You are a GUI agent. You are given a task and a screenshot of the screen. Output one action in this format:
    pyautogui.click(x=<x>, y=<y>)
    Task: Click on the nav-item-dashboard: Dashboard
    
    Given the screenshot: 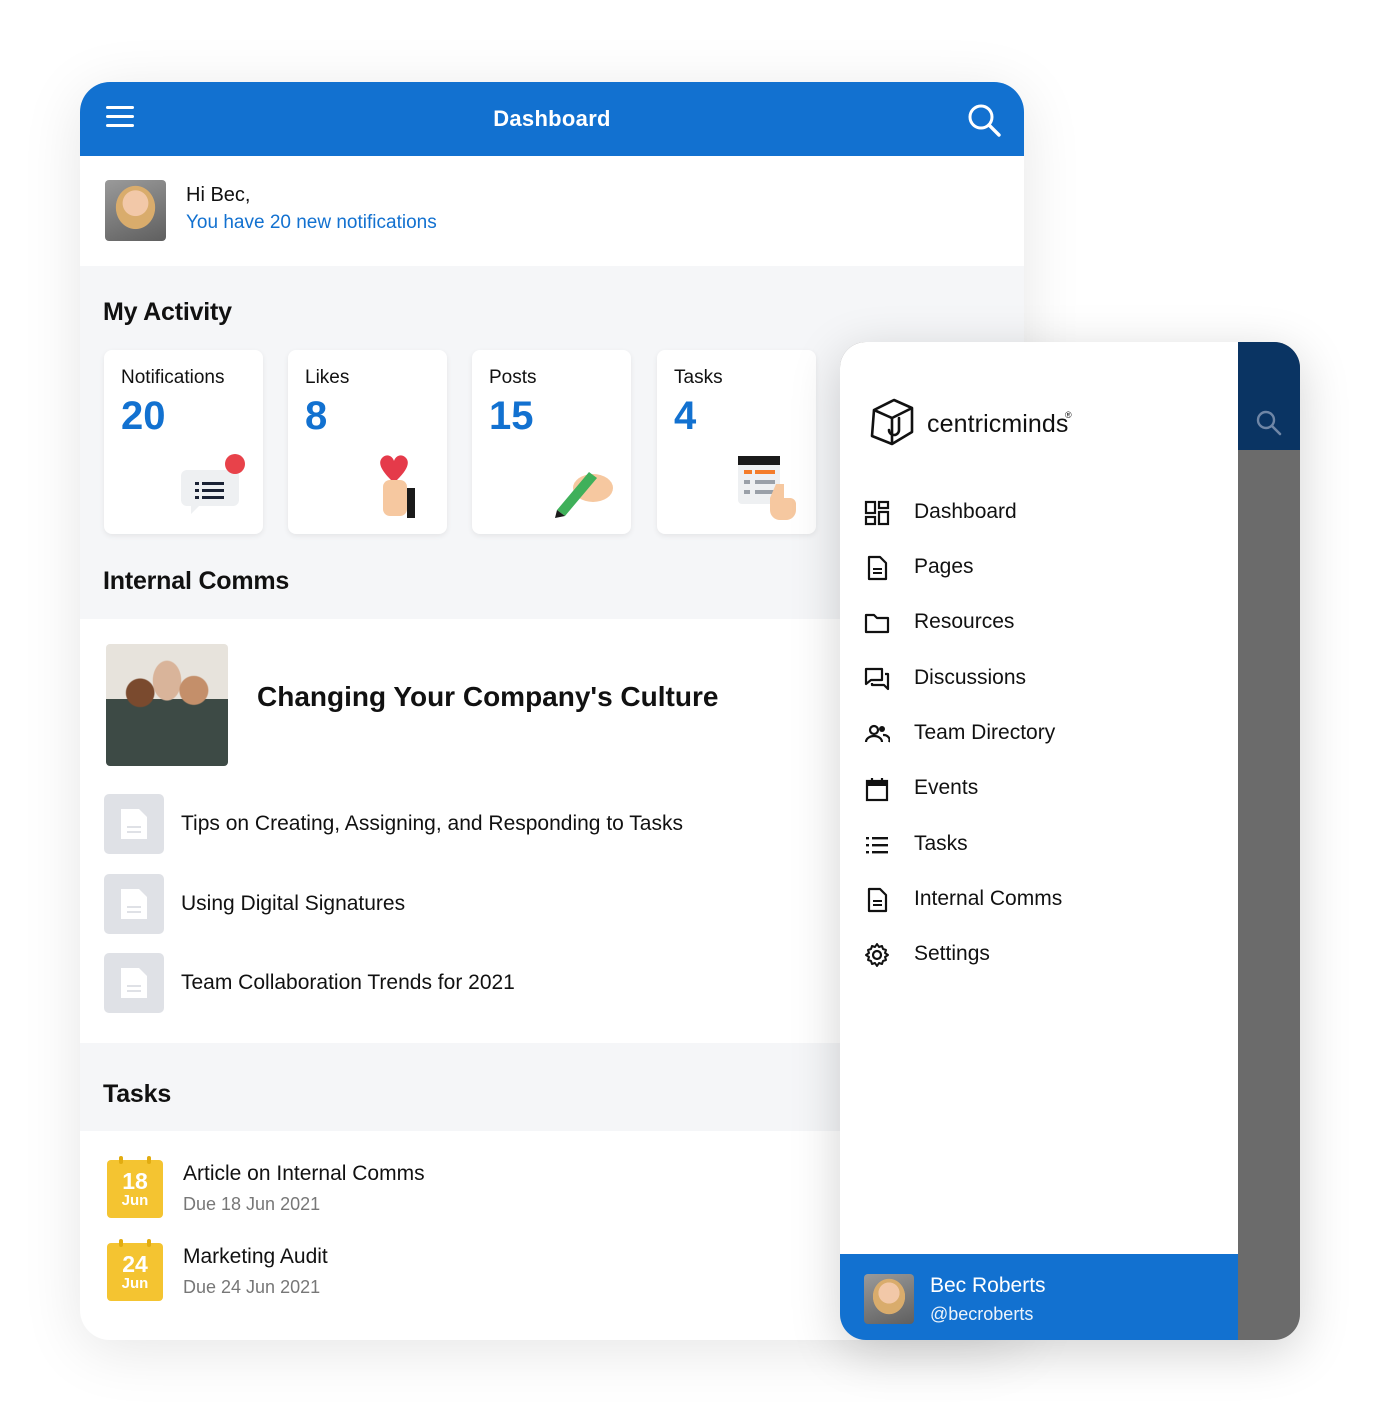 What is the action you would take?
    pyautogui.click(x=1039, y=512)
    